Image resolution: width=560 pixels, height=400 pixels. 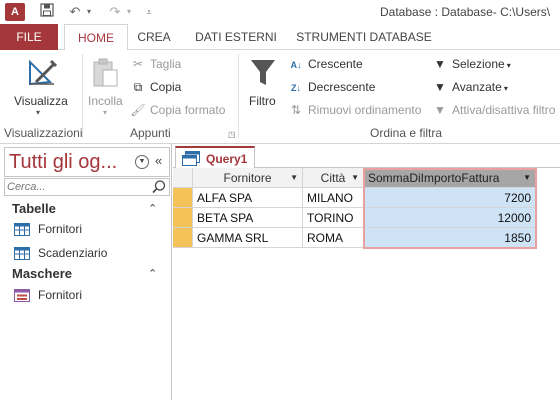 What do you see at coordinates (150, 133) in the screenshot?
I see `group-label-appunti: Appunti` at bounding box center [150, 133].